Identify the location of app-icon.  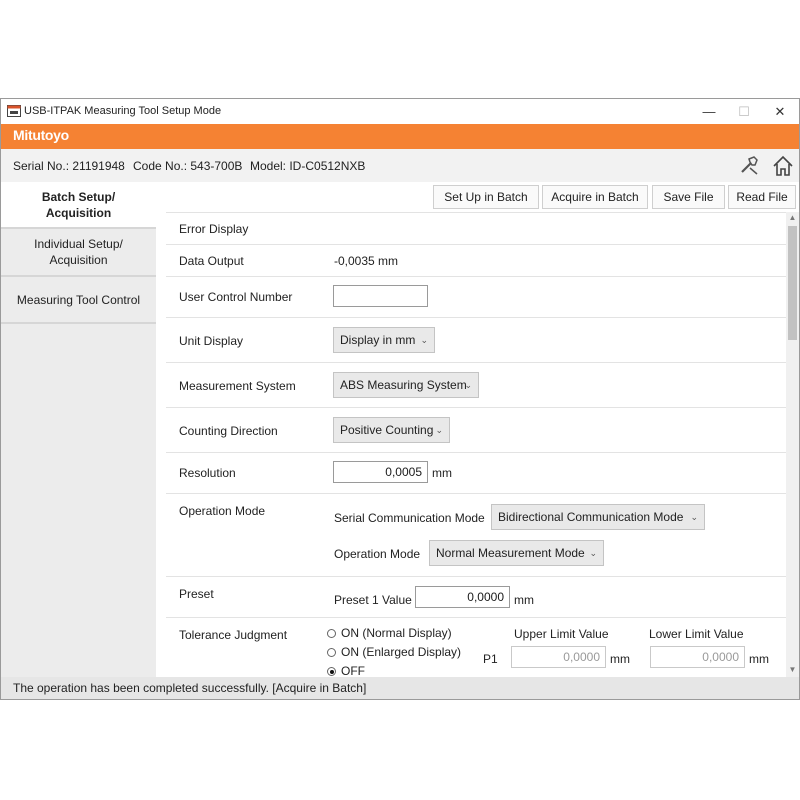
(14, 111).